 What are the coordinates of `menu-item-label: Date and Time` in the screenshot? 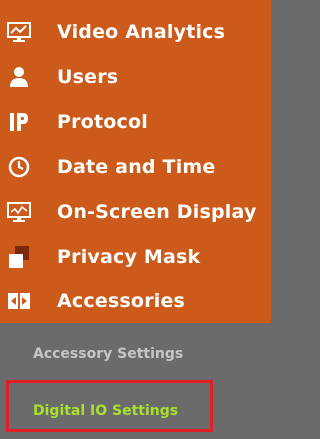 It's located at (136, 167).